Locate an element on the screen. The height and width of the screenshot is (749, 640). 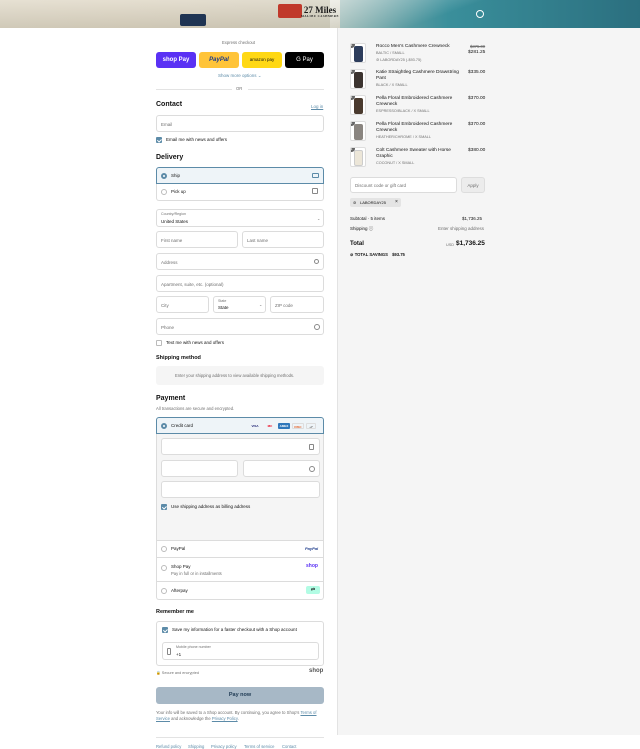
credit-card-option: Credit card VISA MC AMEX DISC +7 is located at coordinates (240, 425).